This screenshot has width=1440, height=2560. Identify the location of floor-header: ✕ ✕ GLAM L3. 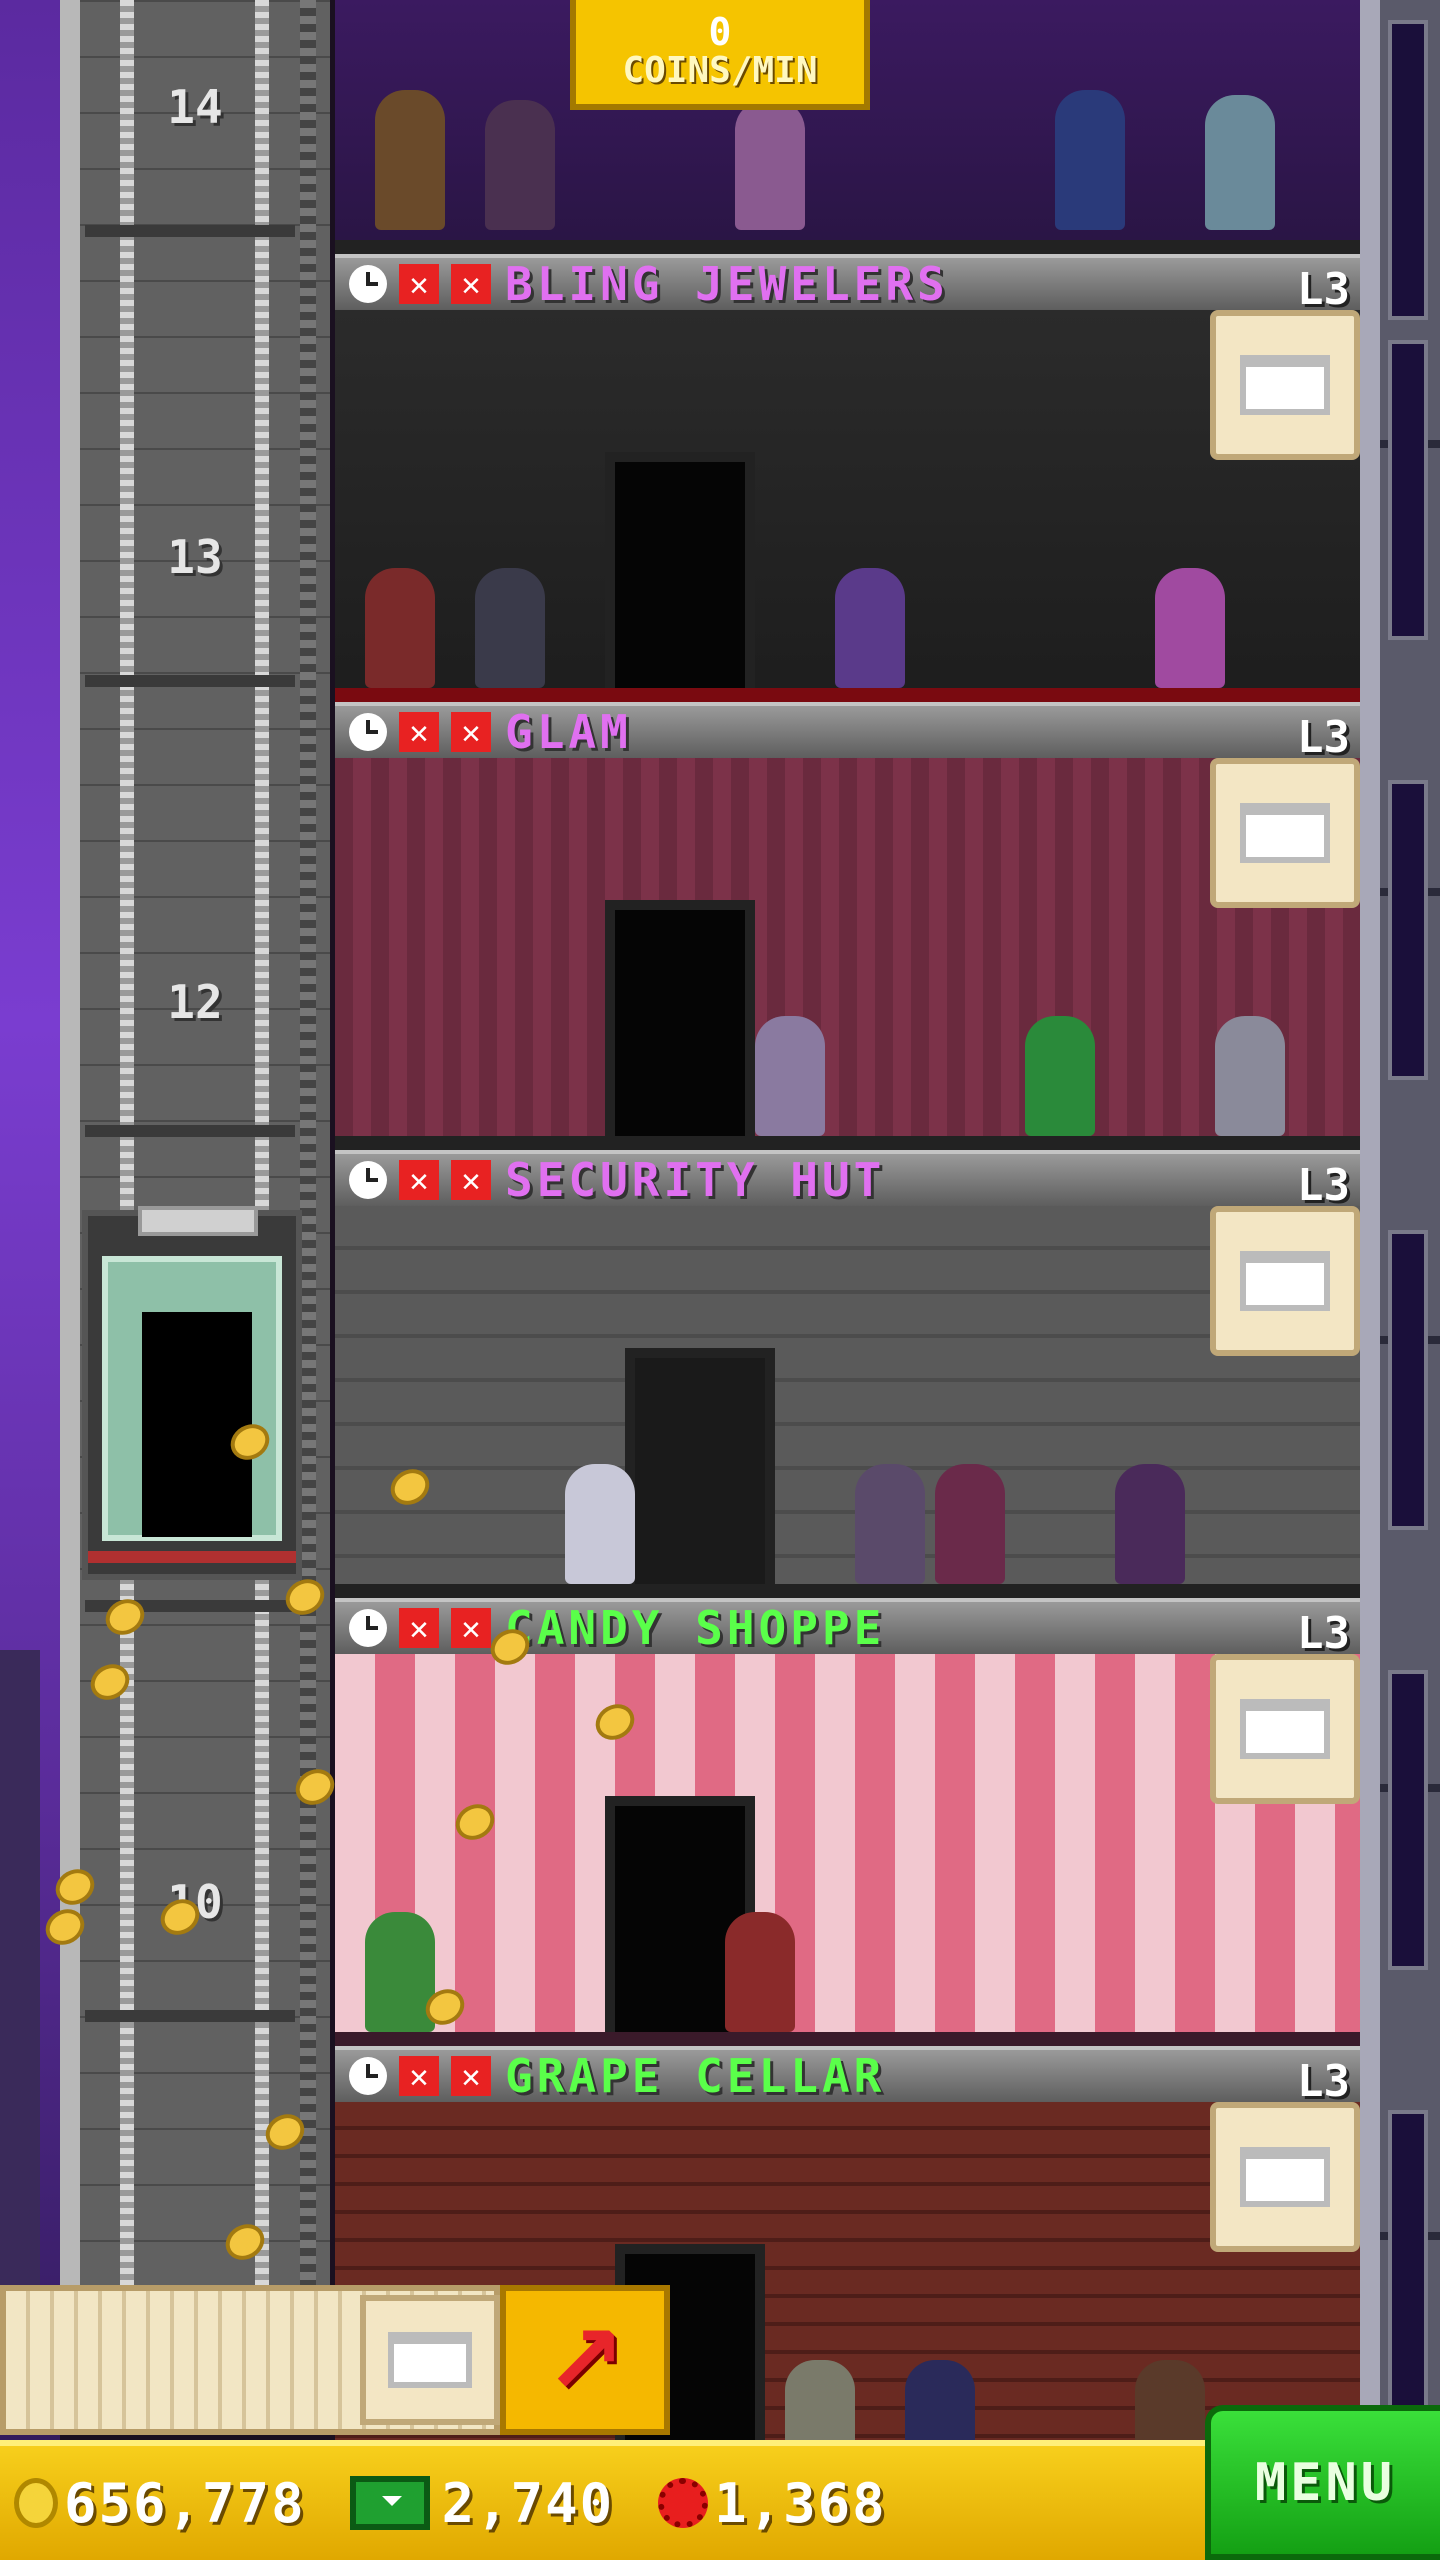
(847, 732).